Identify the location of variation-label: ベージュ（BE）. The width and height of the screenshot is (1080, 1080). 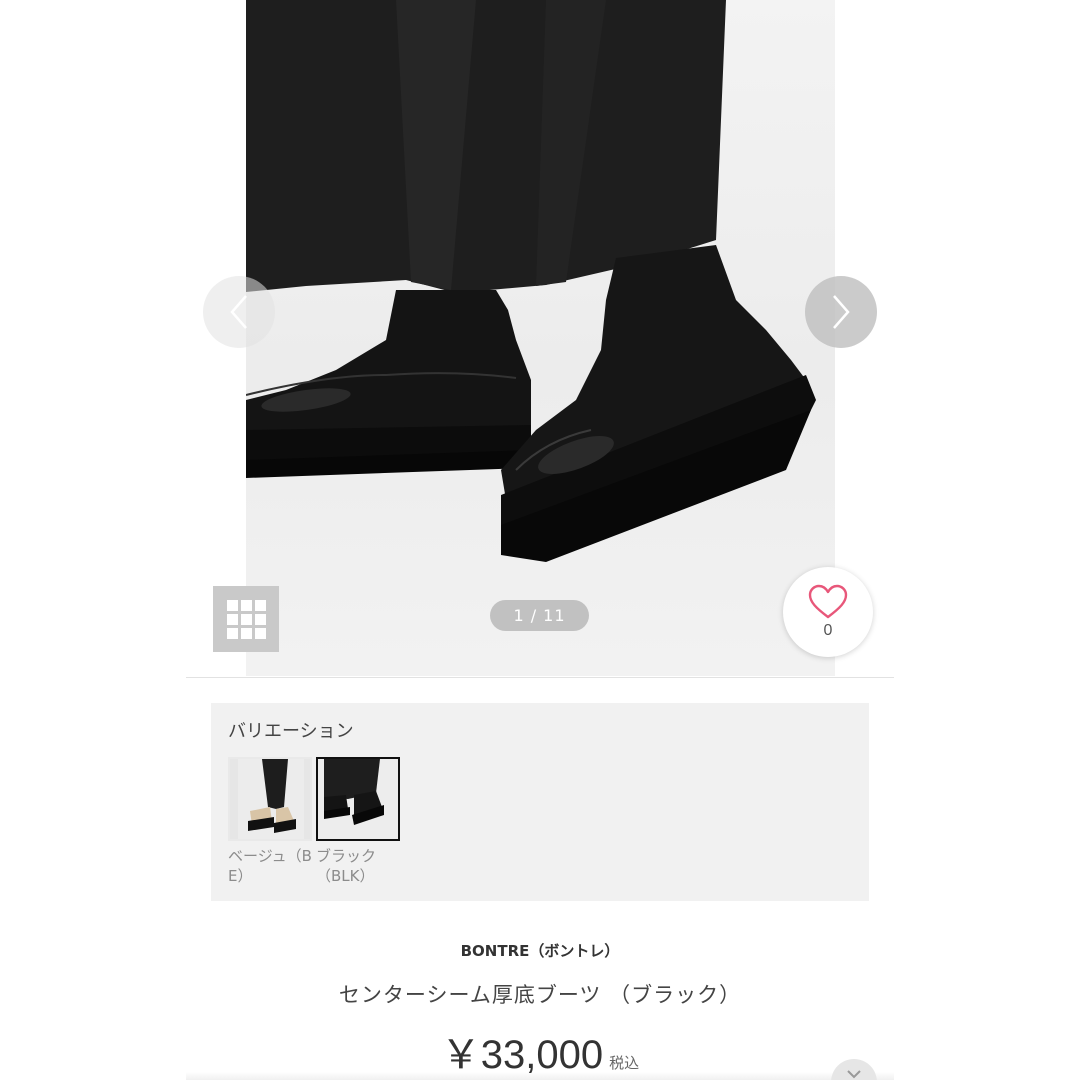
(270, 866).